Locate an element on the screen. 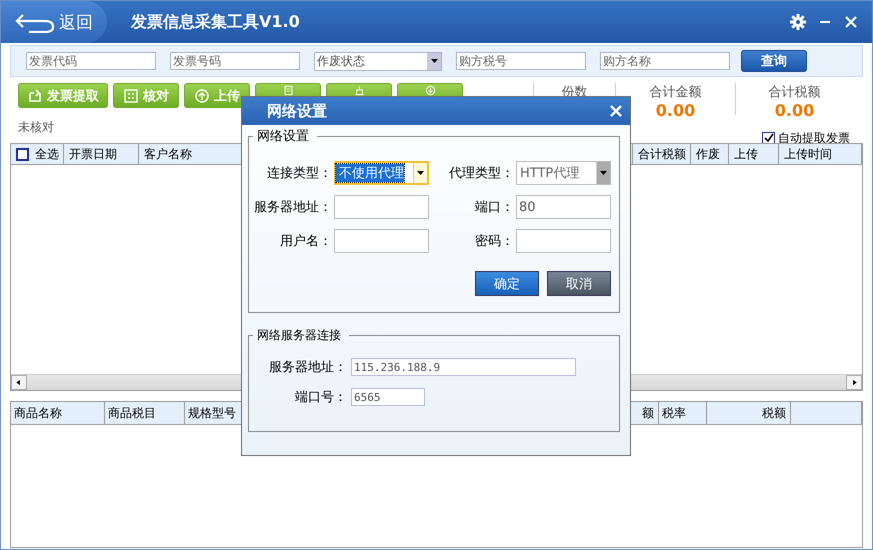 The width and height of the screenshot is (873, 550). close-button is located at coordinates (616, 111).